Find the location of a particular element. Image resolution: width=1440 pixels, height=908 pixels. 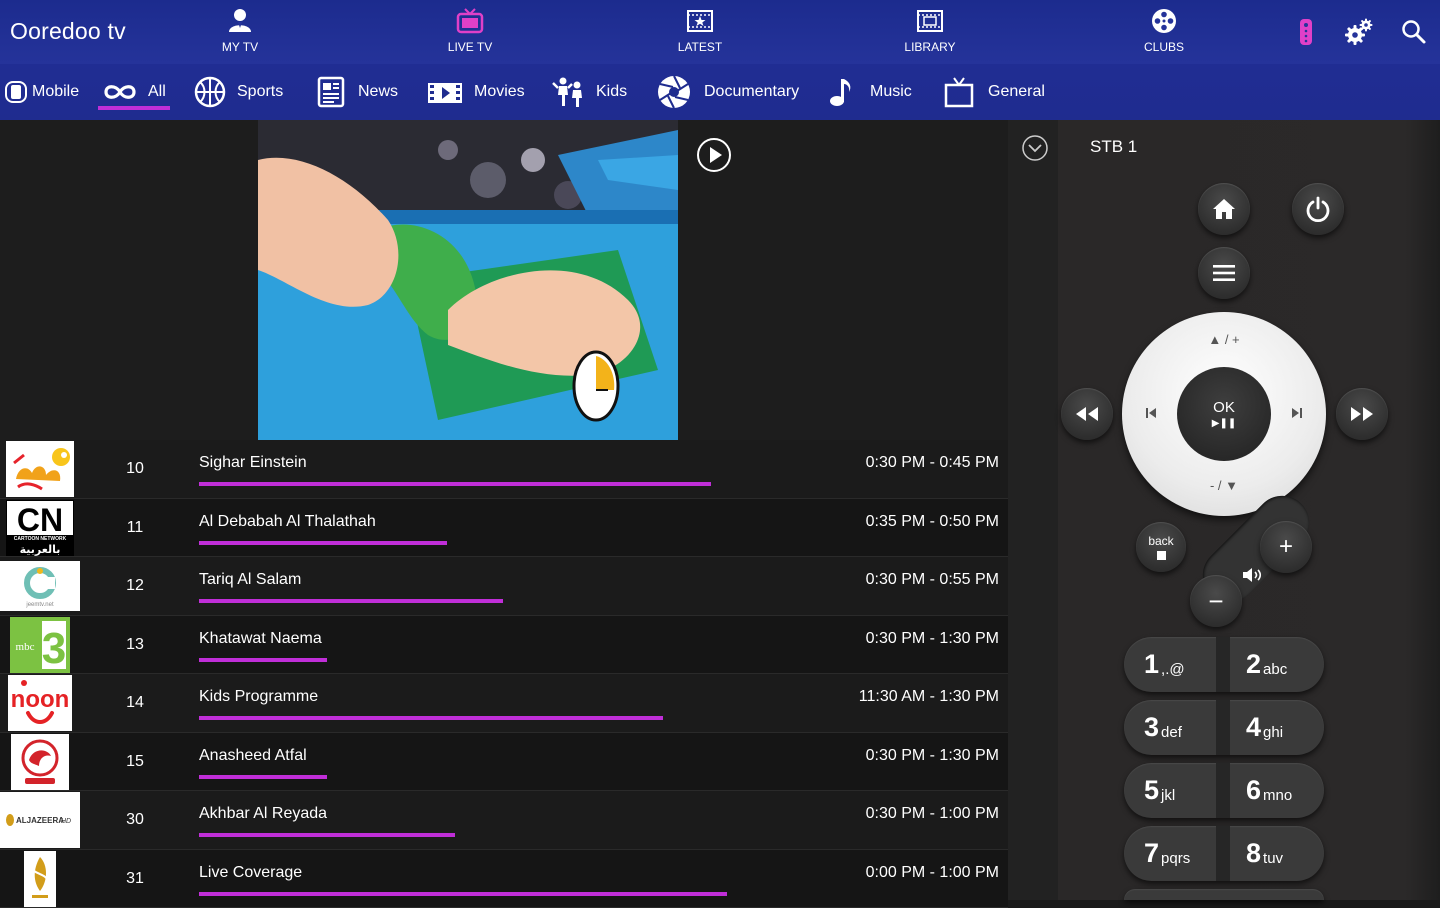

category-music: Music is located at coordinates (869, 92).